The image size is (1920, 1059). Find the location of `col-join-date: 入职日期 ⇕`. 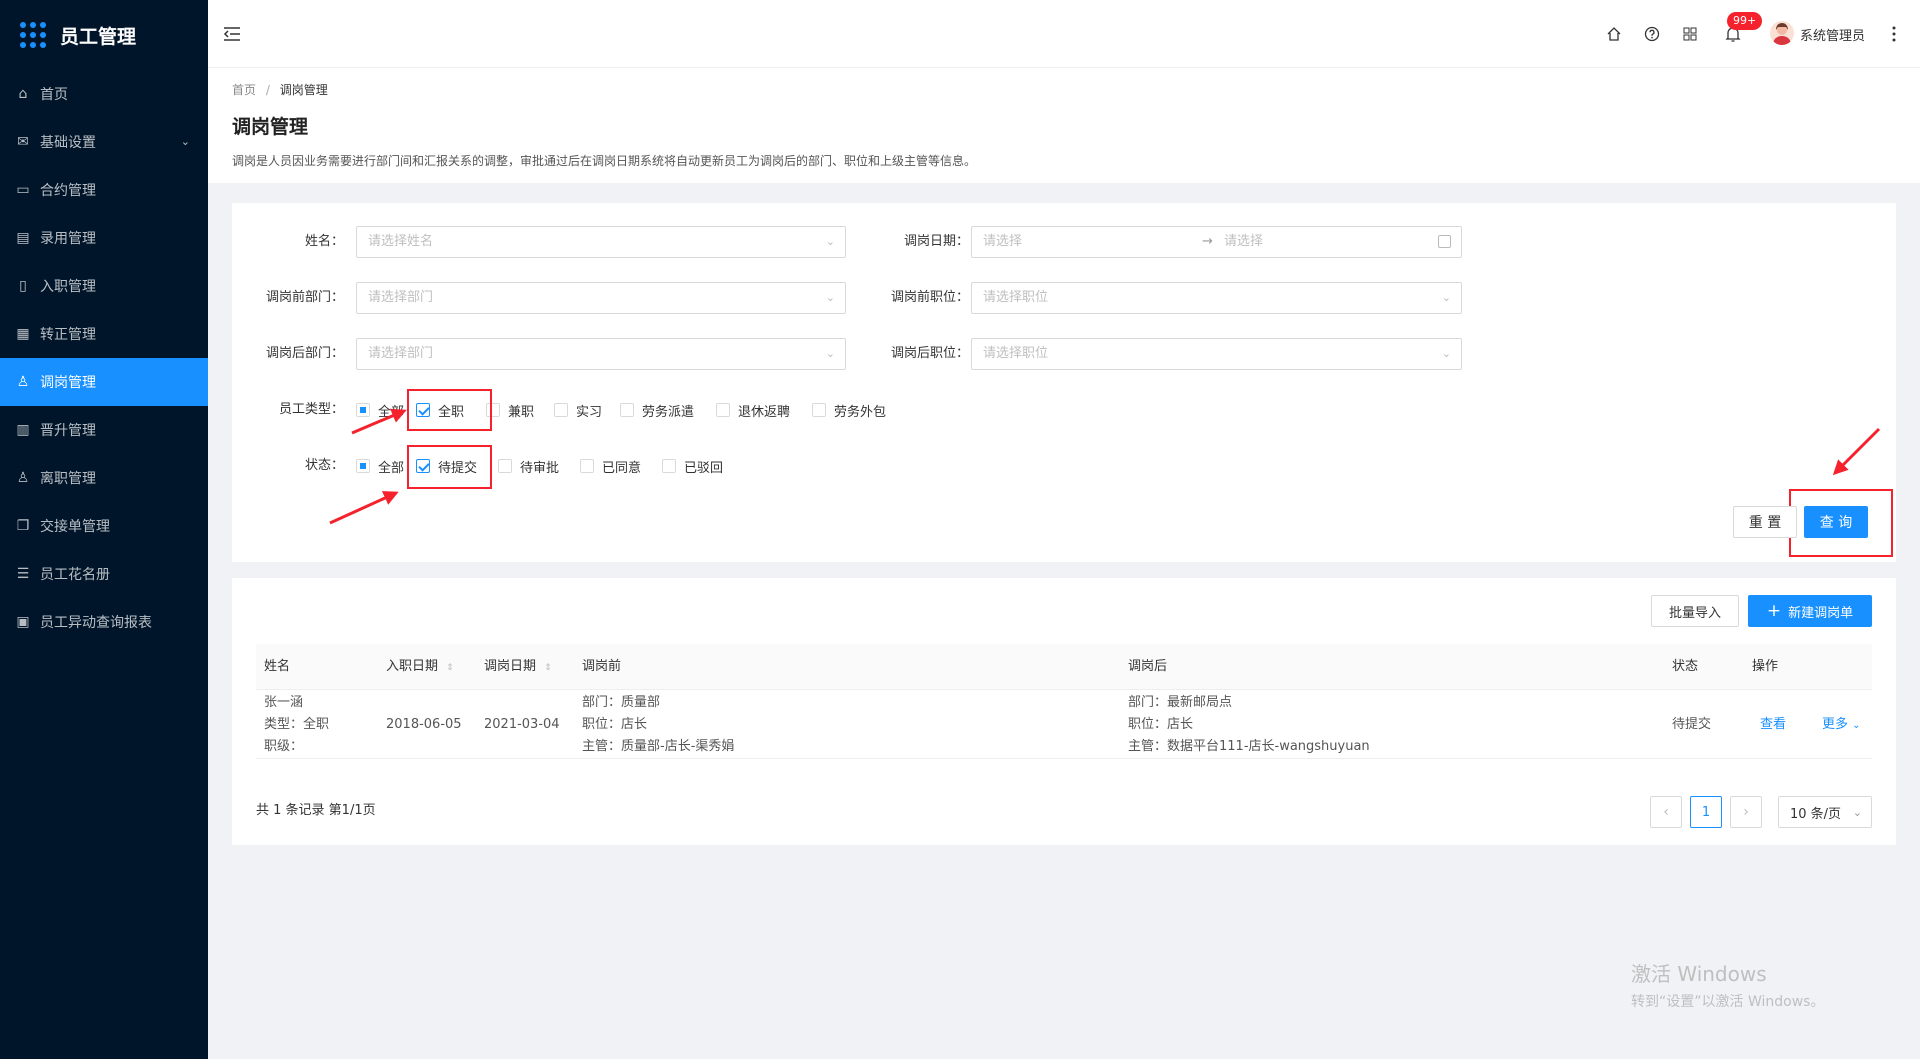

col-join-date: 入职日期 ⇕ is located at coordinates (420, 667).